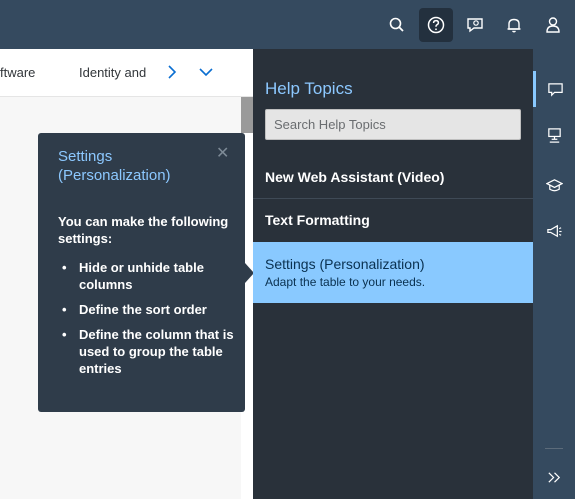 The image size is (575, 499). I want to click on tab-bar: ftware Identity and, so click(126, 73).